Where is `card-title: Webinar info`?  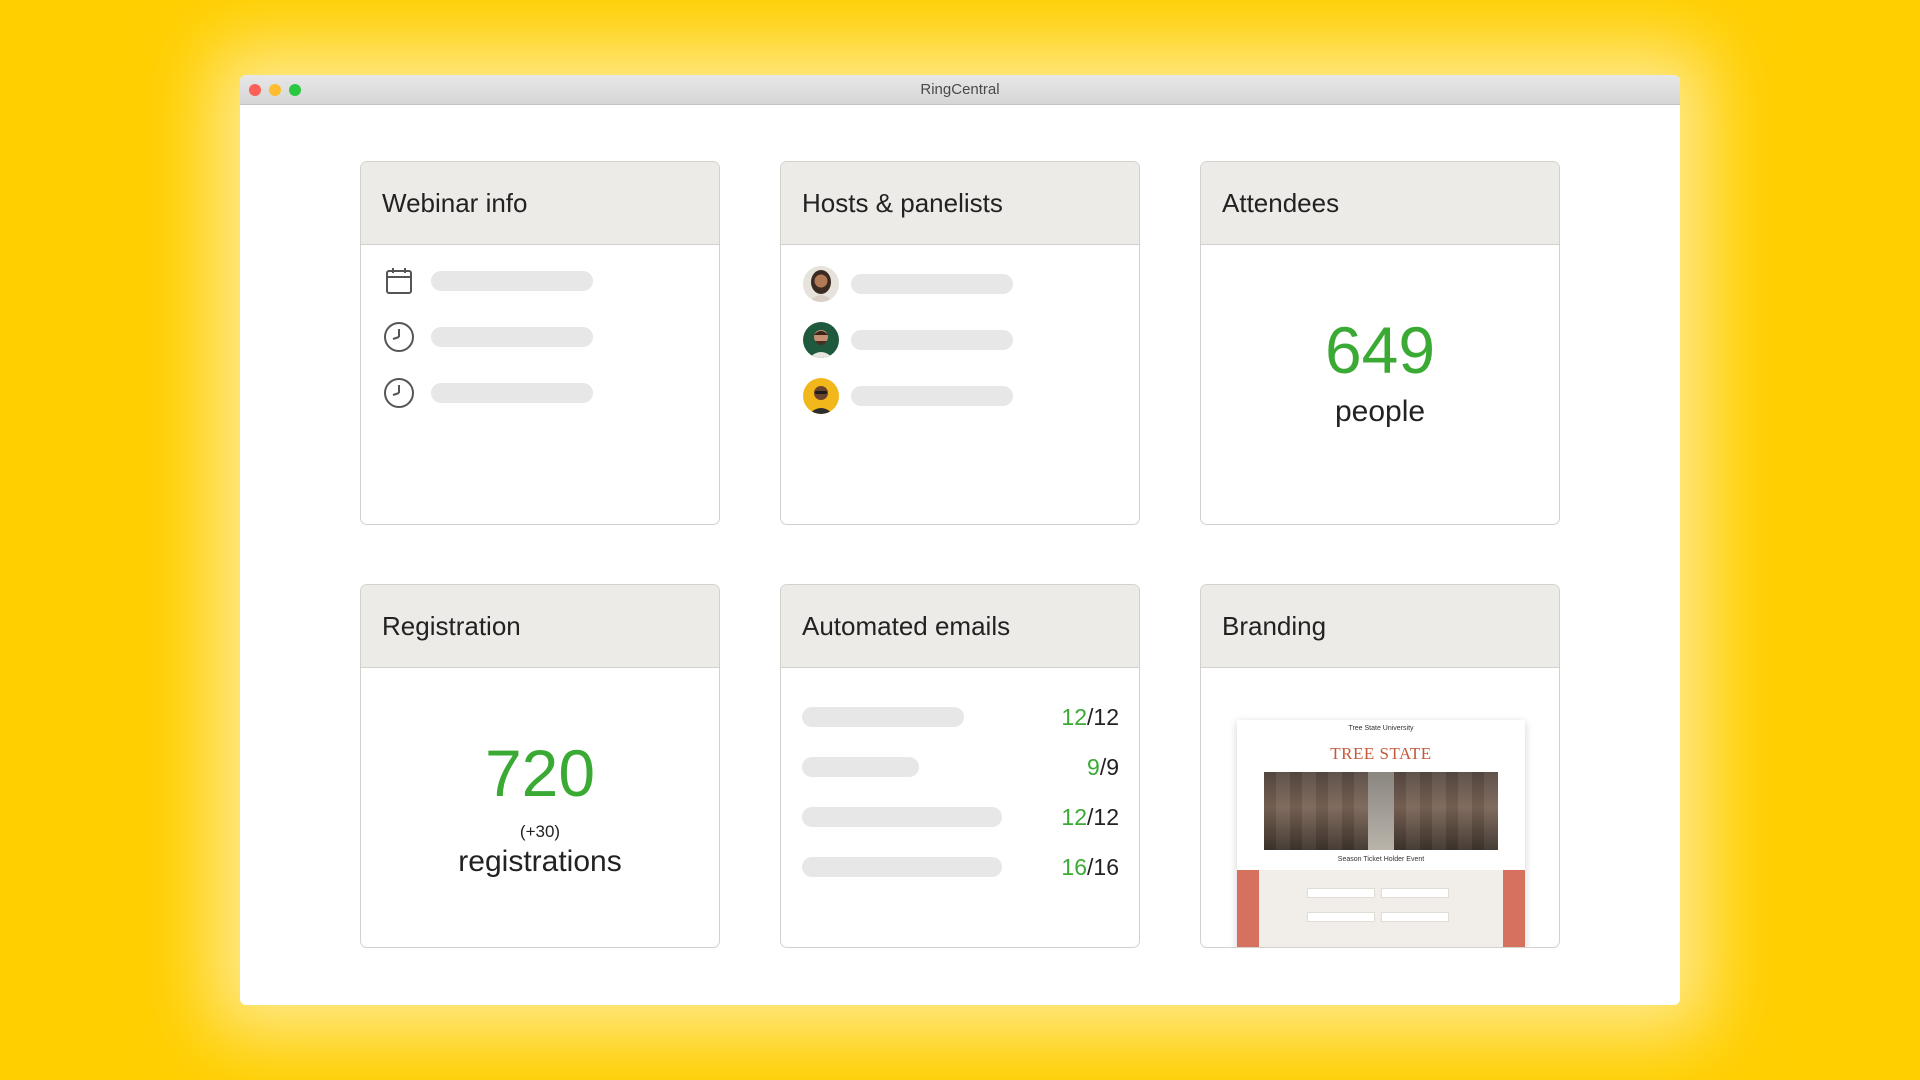
card-title: Webinar info is located at coordinates (540, 203).